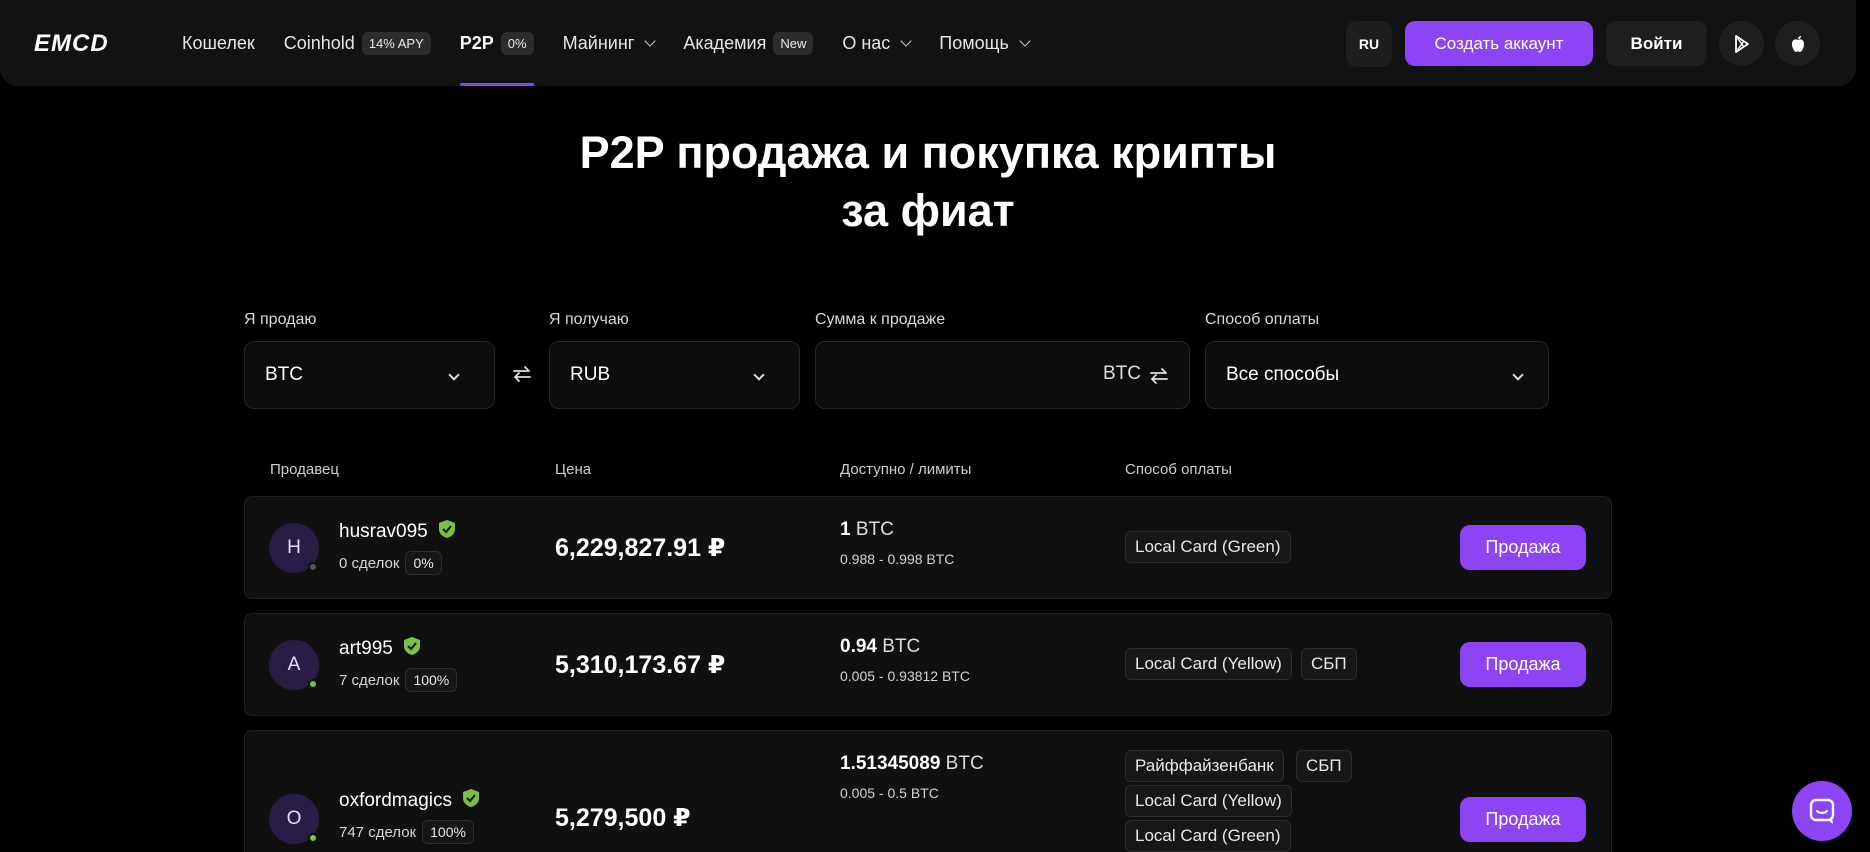 This screenshot has height=852, width=1870. What do you see at coordinates (369, 375) in the screenshot?
I see `sell-currency-select: BTC` at bounding box center [369, 375].